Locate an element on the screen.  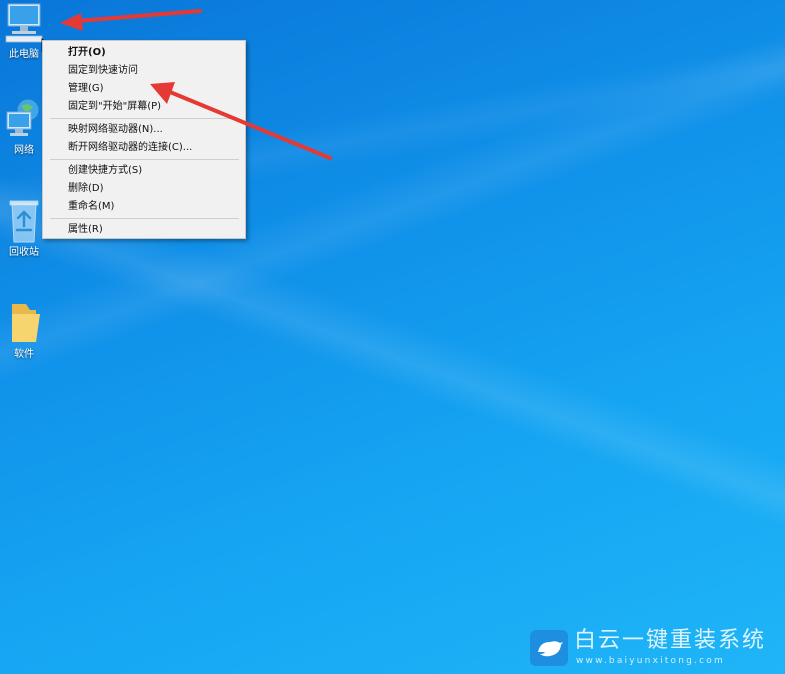
menu-item-rename: 重命名(M) is located at coordinates (144, 207).